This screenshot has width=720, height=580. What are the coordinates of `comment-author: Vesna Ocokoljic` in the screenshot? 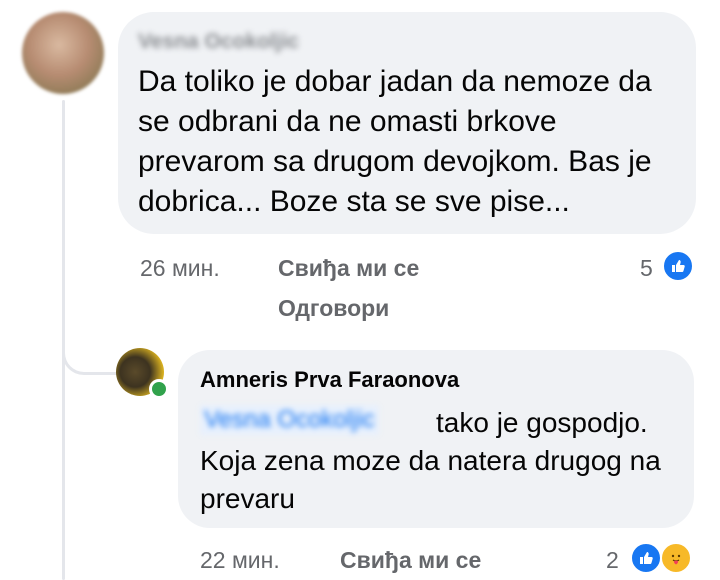 It's located at (218, 42).